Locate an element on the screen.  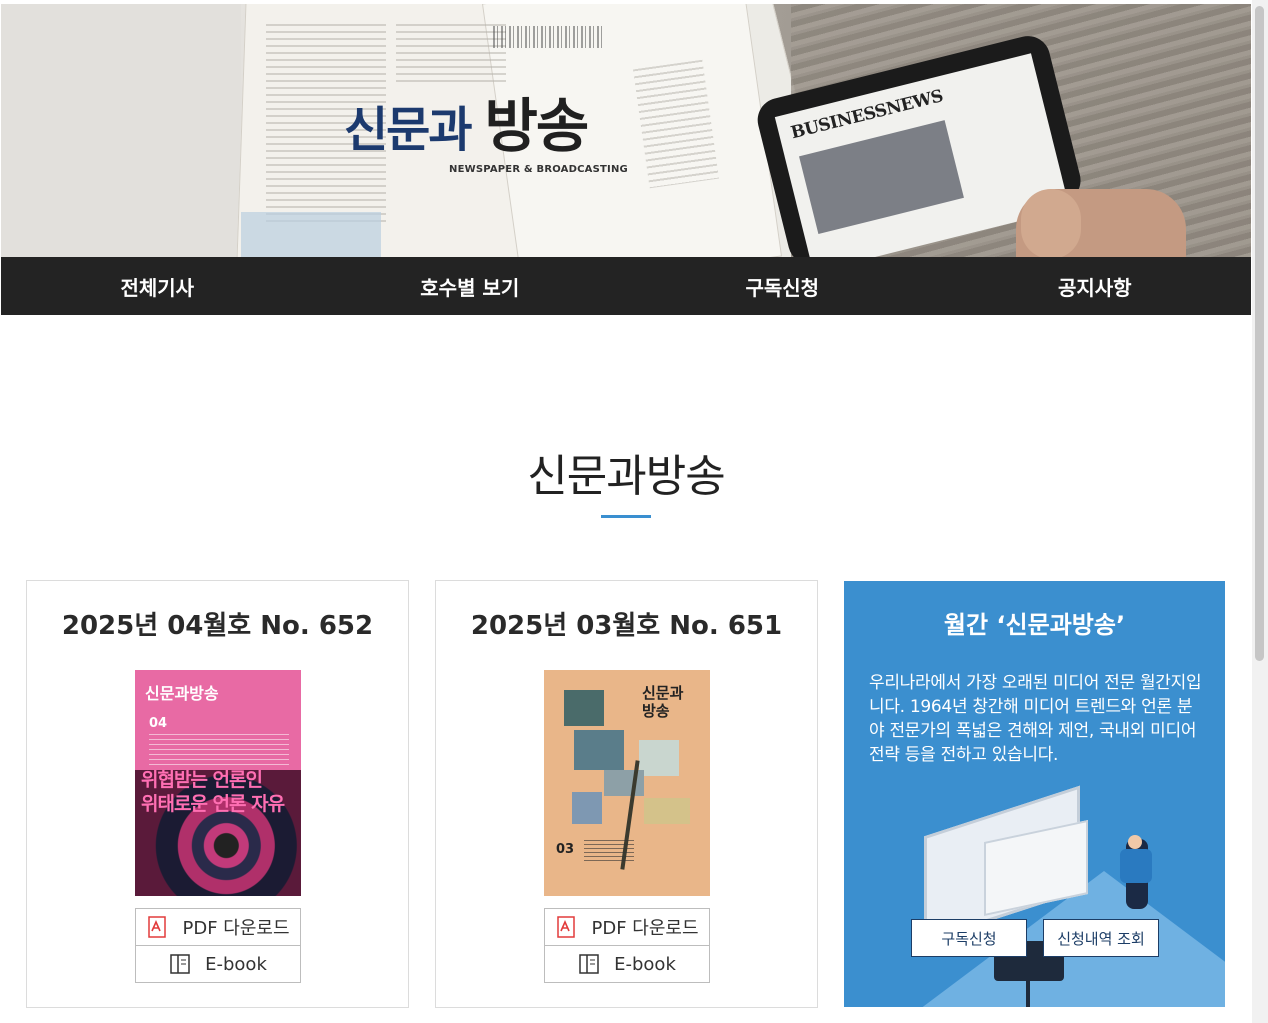
logo-text-right: 방송 is located at coordinates (536, 126).